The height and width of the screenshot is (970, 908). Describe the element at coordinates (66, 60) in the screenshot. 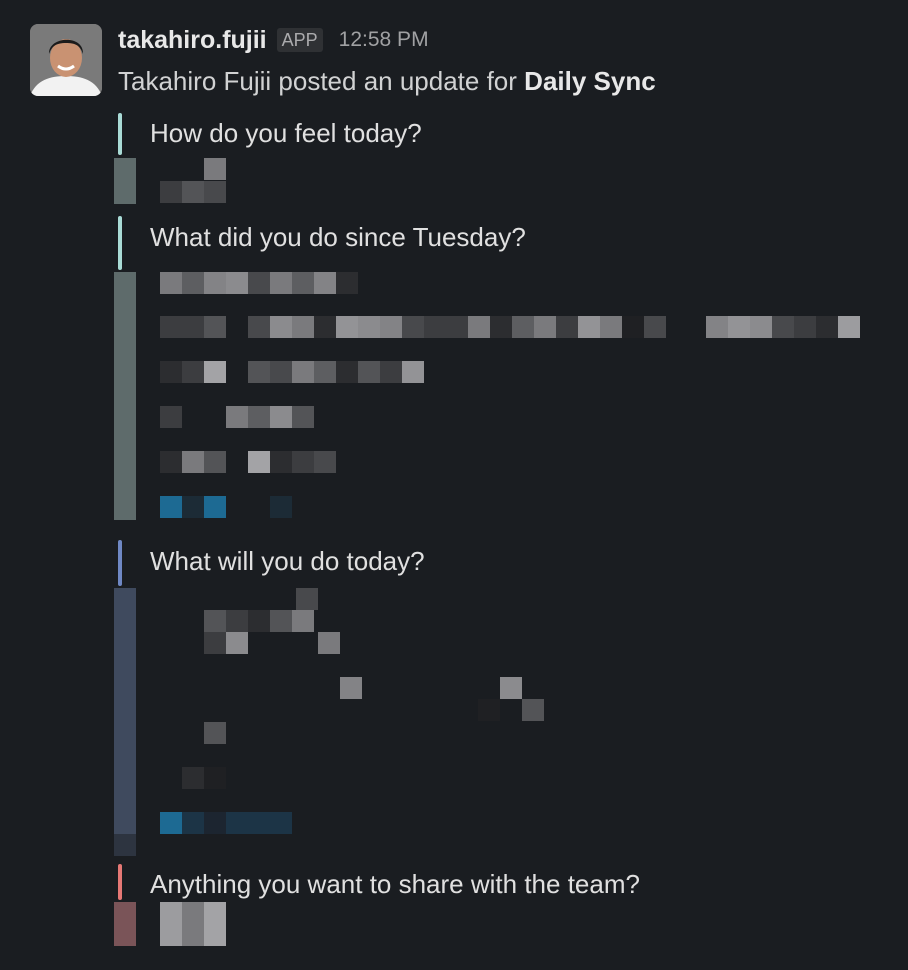

I see `avatar` at that location.